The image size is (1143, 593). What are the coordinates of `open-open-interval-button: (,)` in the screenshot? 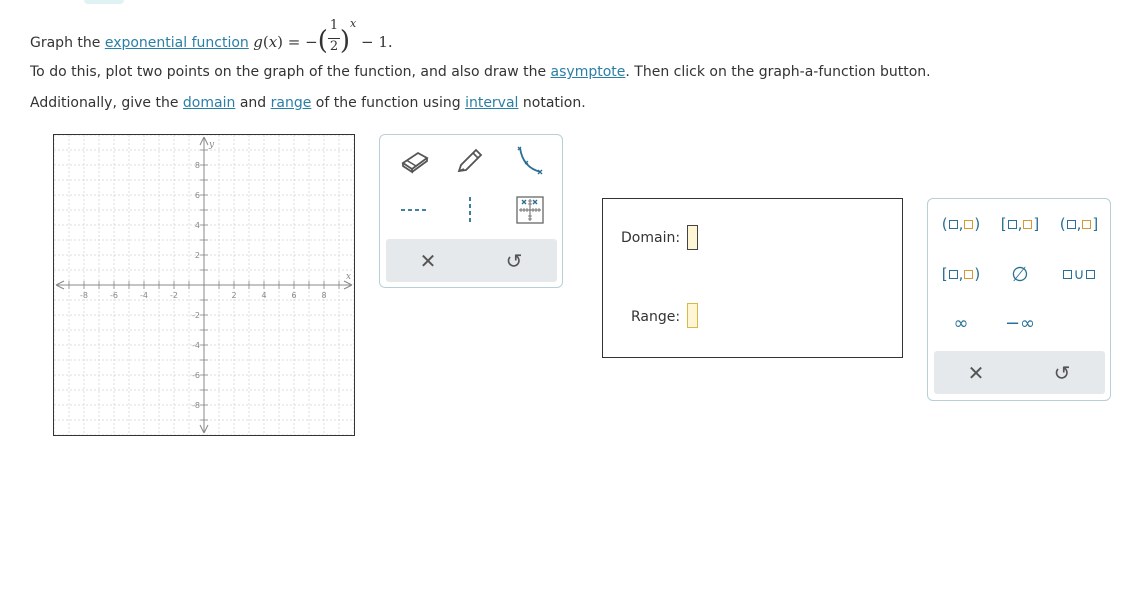 It's located at (961, 224).